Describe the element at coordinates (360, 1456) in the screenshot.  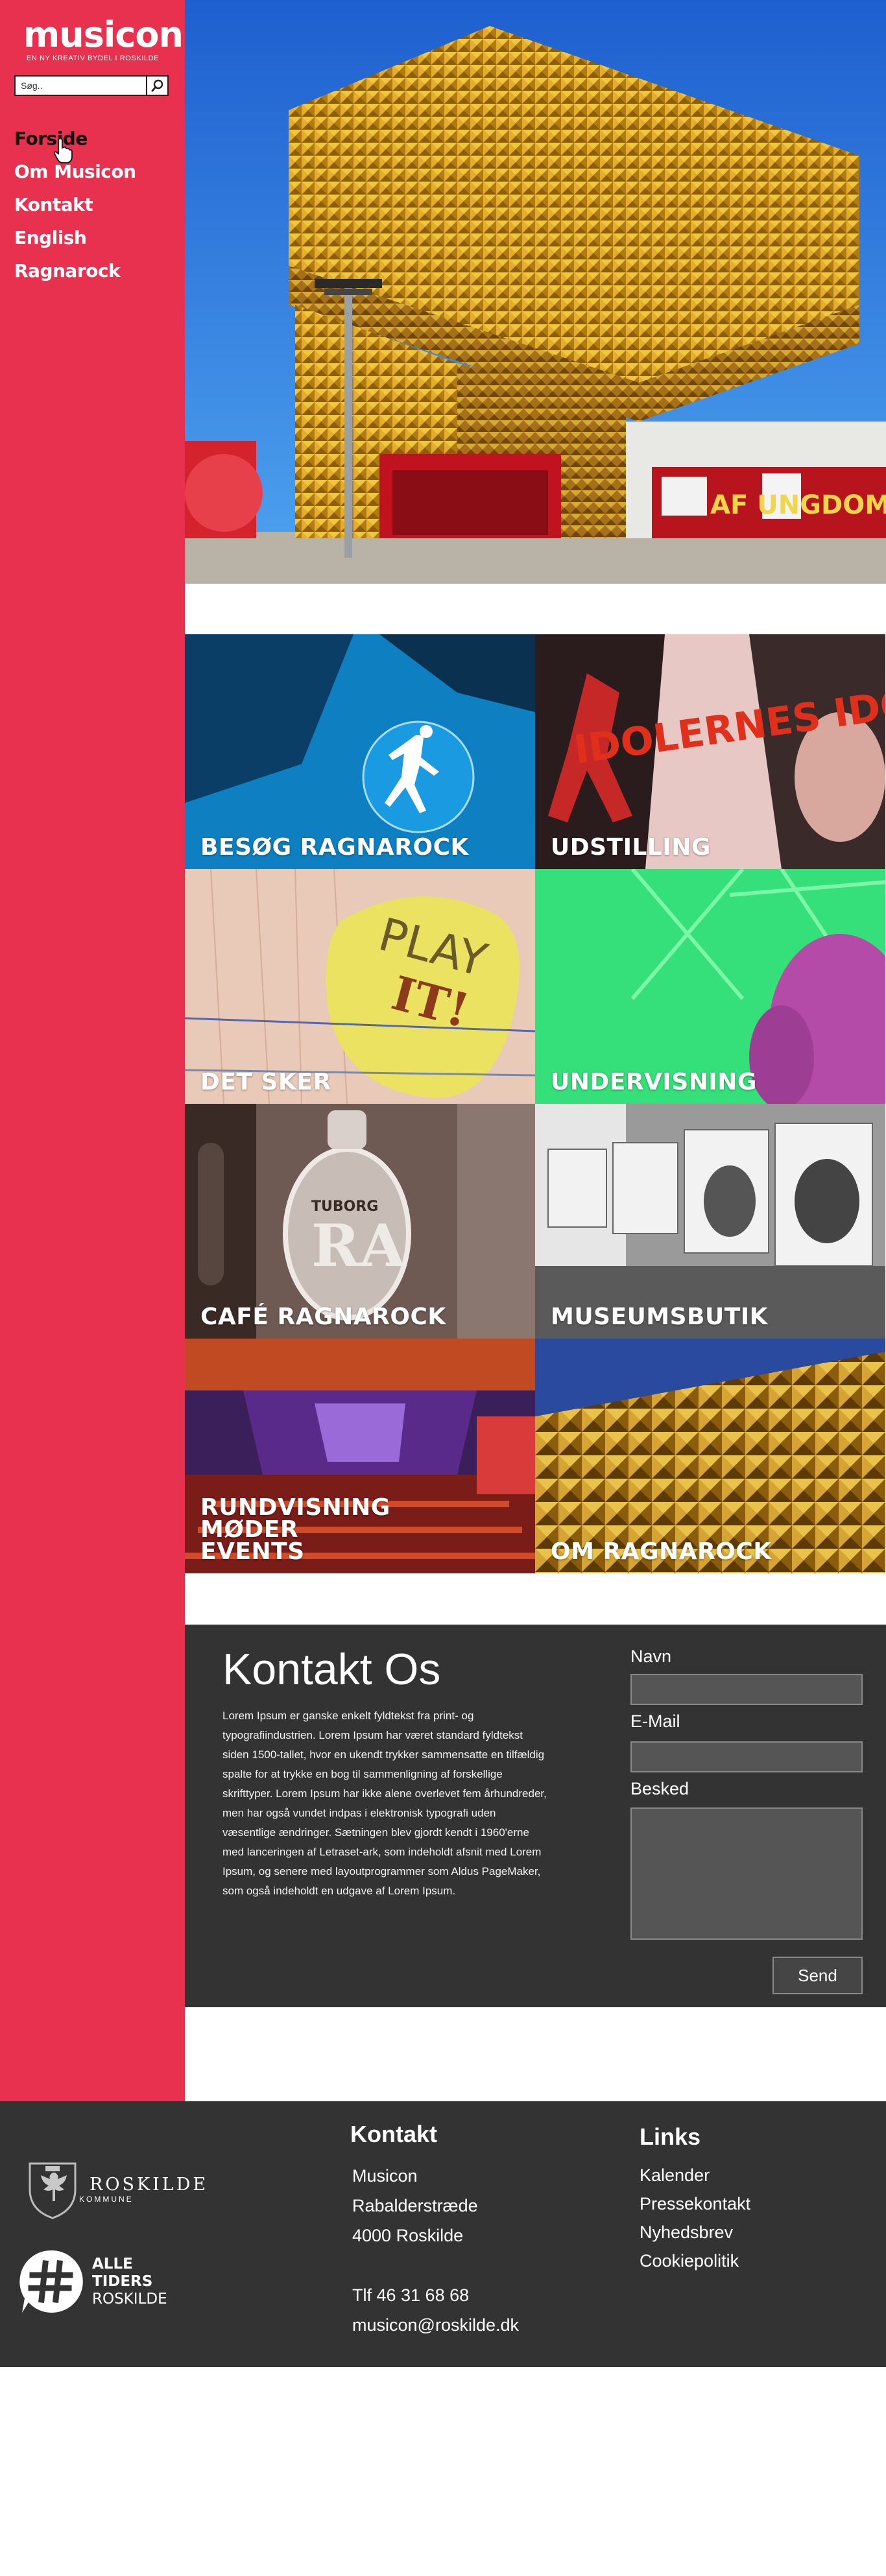
I see `tile-rundvisning: RUNDVISNING MØDER EVENTS` at that location.